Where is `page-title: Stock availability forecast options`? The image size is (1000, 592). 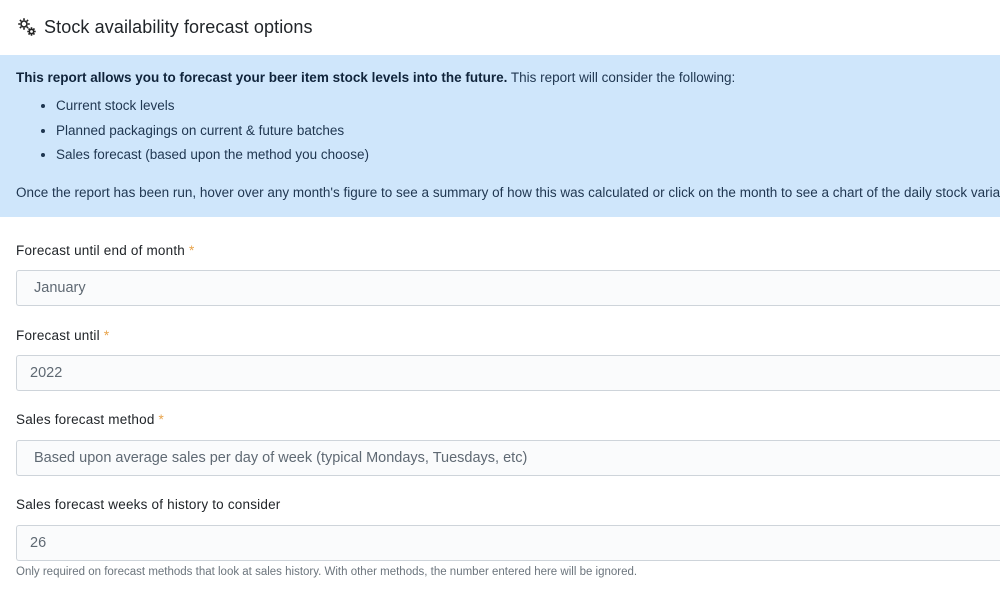
page-title: Stock availability forecast options is located at coordinates (178, 26).